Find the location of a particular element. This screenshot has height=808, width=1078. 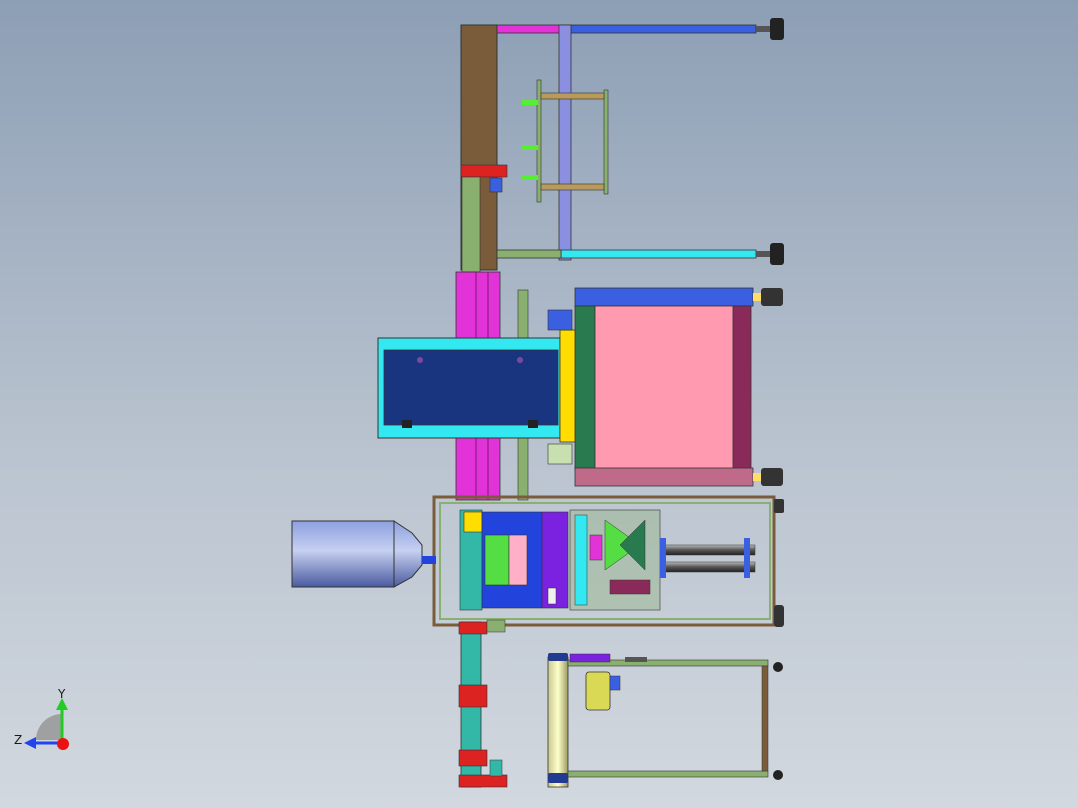

bottom-column is located at coordinates (483, 703).